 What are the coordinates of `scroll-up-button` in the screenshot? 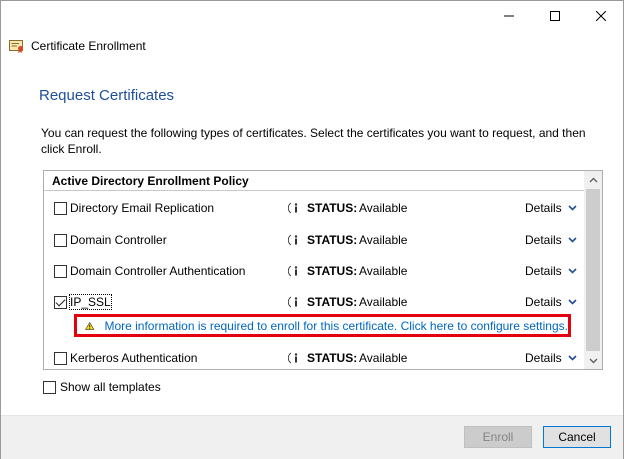 It's located at (593, 179).